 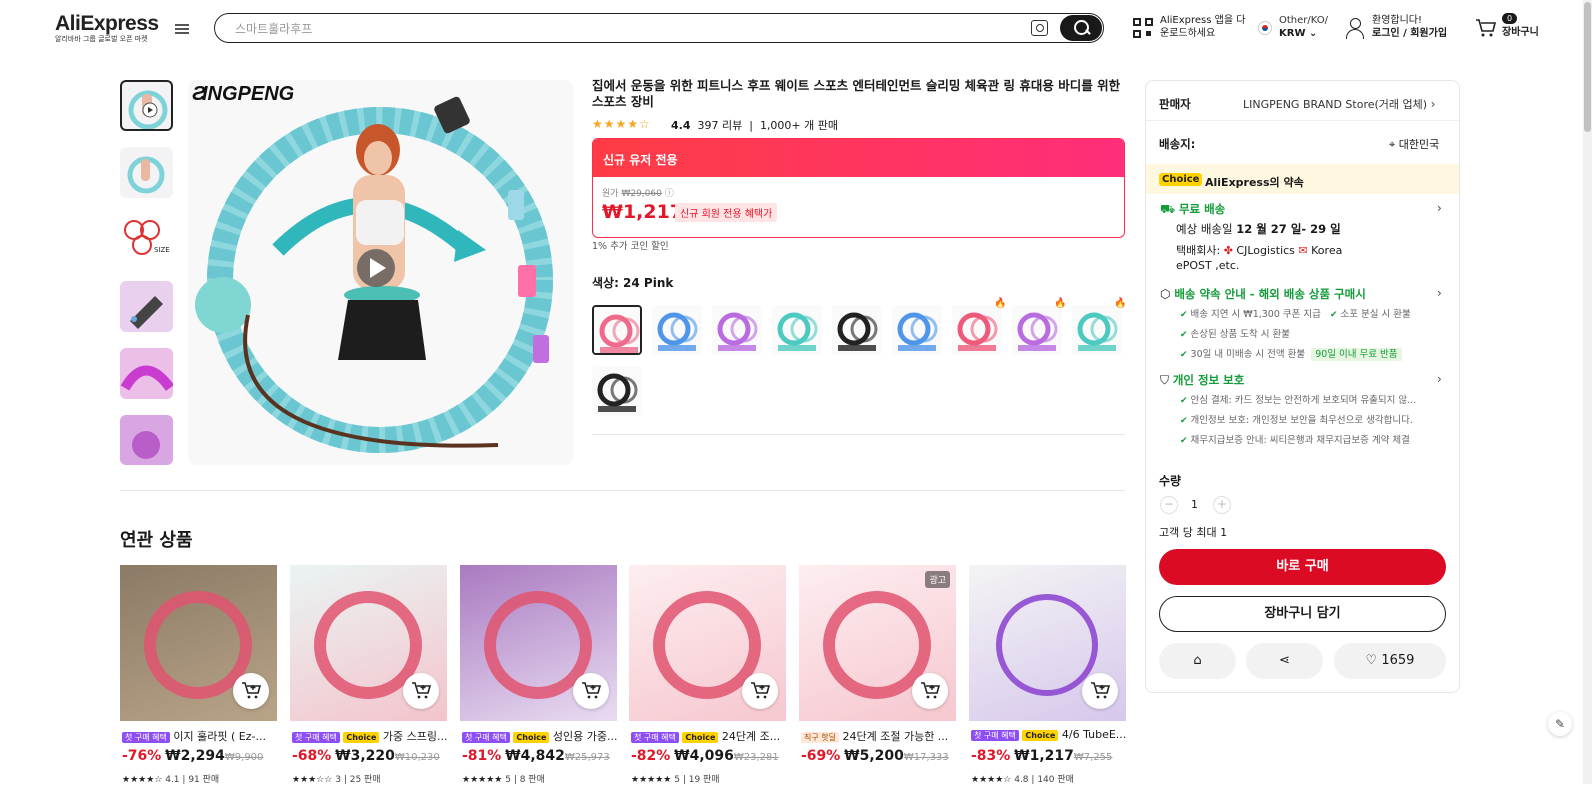 I want to click on related-product-price: -82% ₩4,096₩23,281, so click(x=705, y=756).